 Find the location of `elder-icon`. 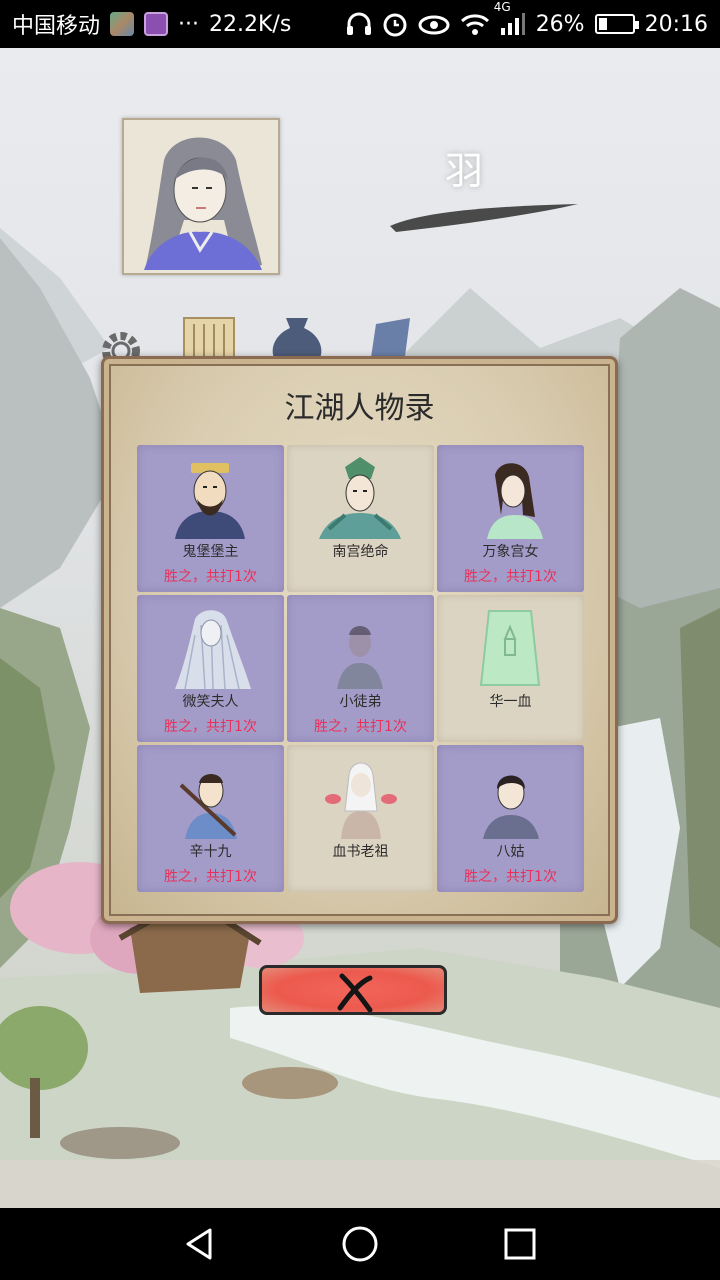

elder-icon is located at coordinates (361, 800).